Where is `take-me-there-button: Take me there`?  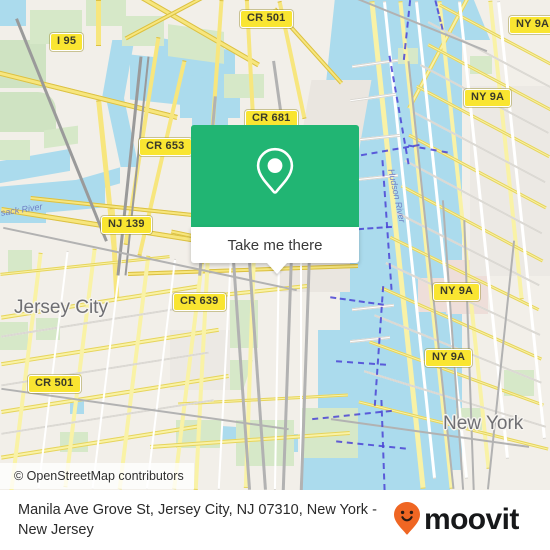 take-me-there-button: Take me there is located at coordinates (275, 245).